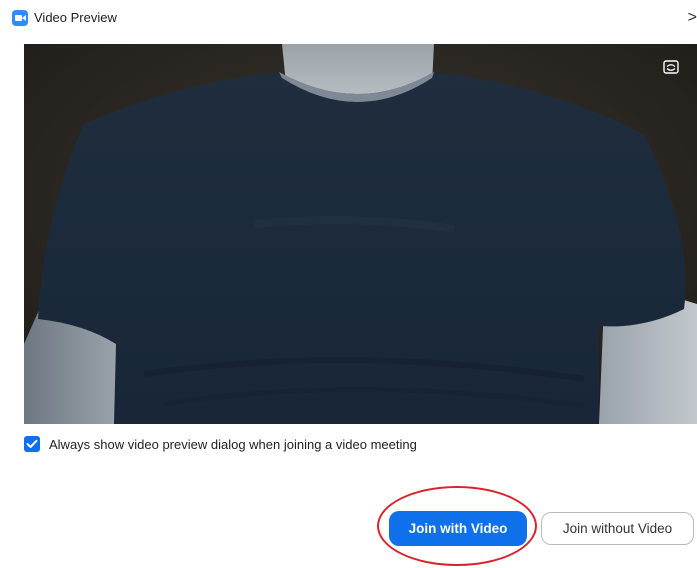  What do you see at coordinates (20, 18) in the screenshot?
I see `zoom-camera-icon` at bounding box center [20, 18].